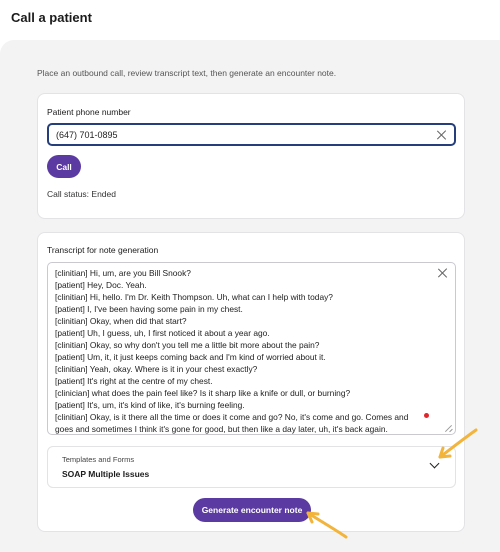 Image resolution: width=500 pixels, height=552 pixels. Describe the element at coordinates (392, 483) in the screenshot. I see `annotation-arrows` at that location.